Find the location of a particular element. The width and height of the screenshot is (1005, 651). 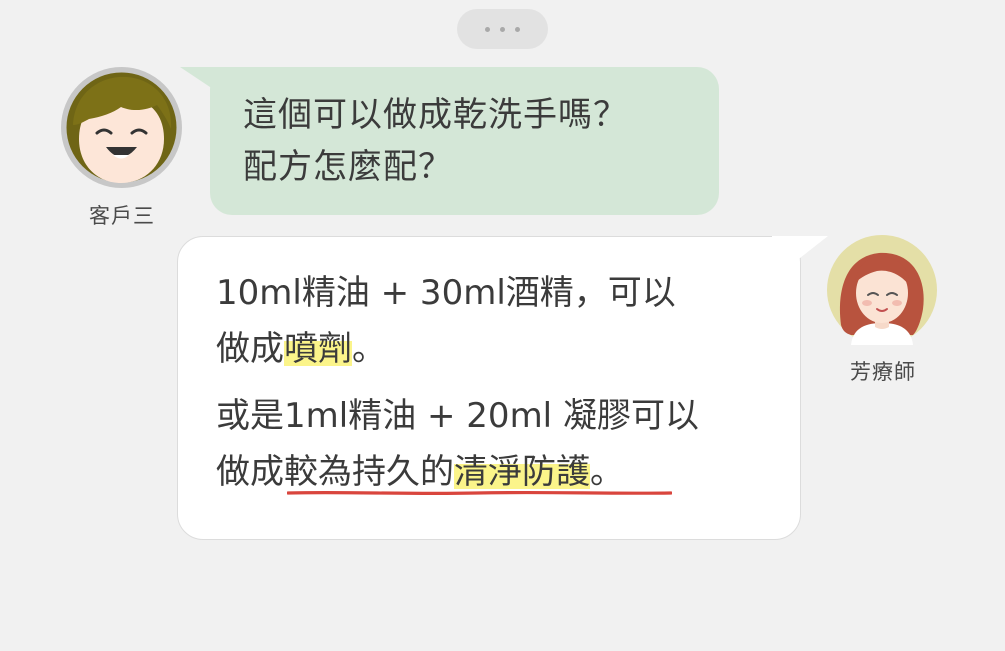

highlighted-text: 清淨防護 is located at coordinates (522, 472).